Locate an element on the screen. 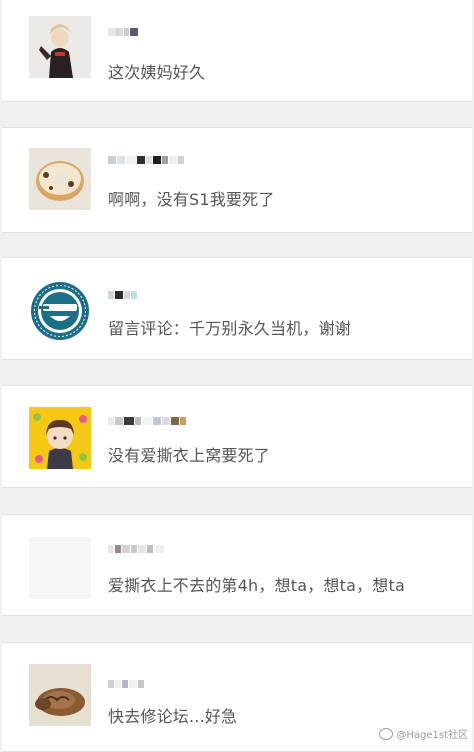 This screenshot has height=752, width=474. comment-card: 留言评论：千万别永久当机，谢谢 is located at coordinates (237, 308).